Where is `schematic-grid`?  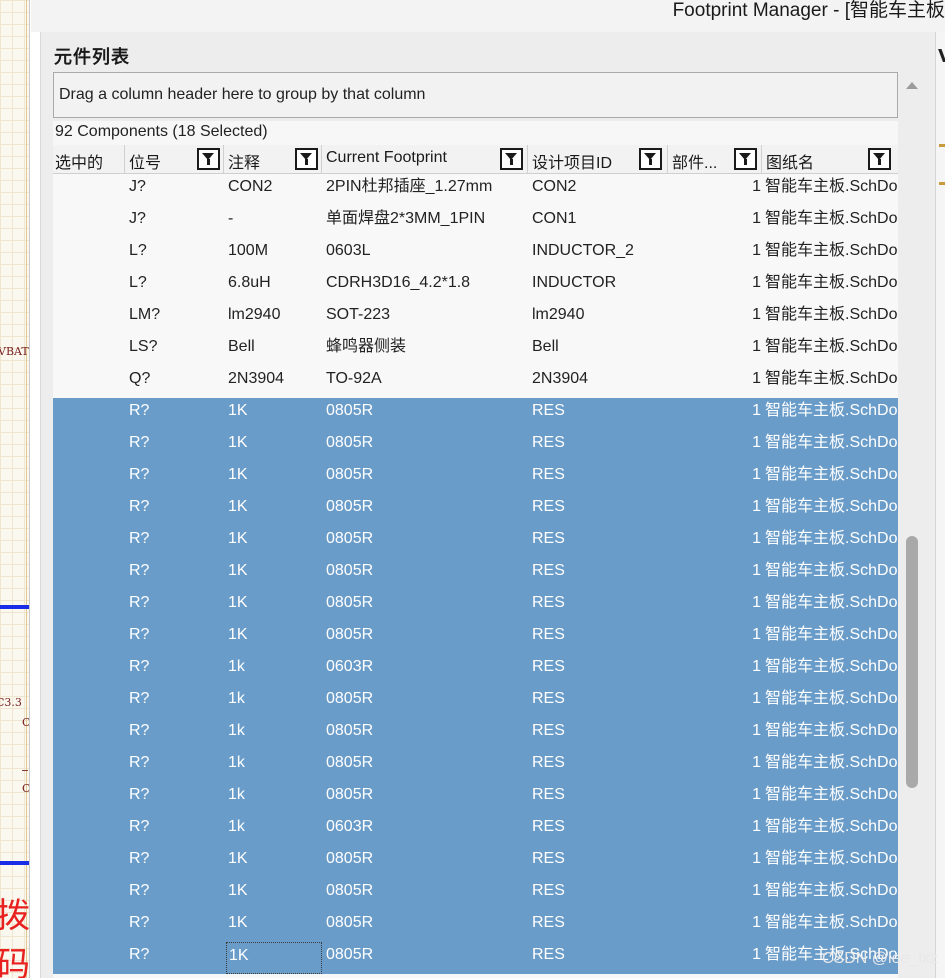 schematic-grid is located at coordinates (14, 489).